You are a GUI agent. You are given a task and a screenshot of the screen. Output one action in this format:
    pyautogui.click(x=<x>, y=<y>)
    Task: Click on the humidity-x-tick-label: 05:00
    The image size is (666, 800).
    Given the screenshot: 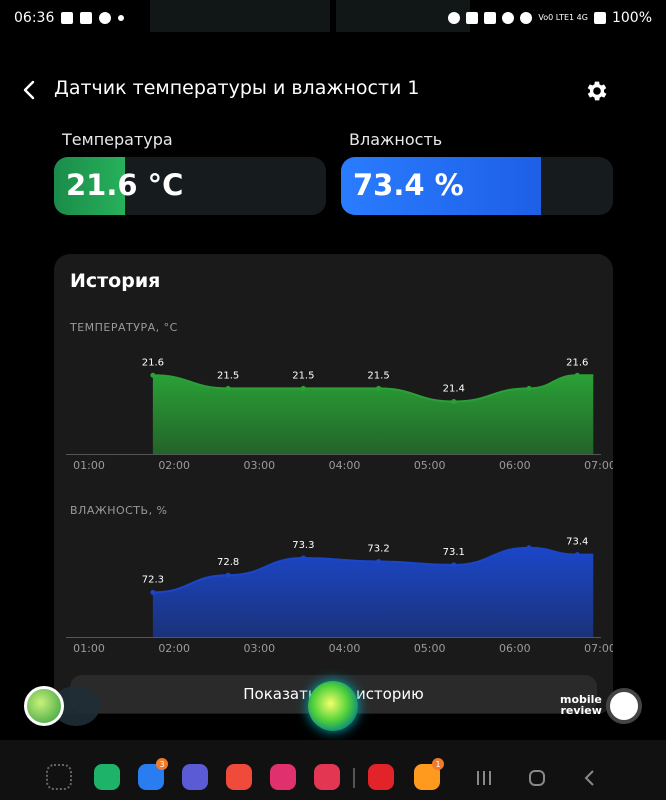 What is the action you would take?
    pyautogui.click(x=430, y=648)
    